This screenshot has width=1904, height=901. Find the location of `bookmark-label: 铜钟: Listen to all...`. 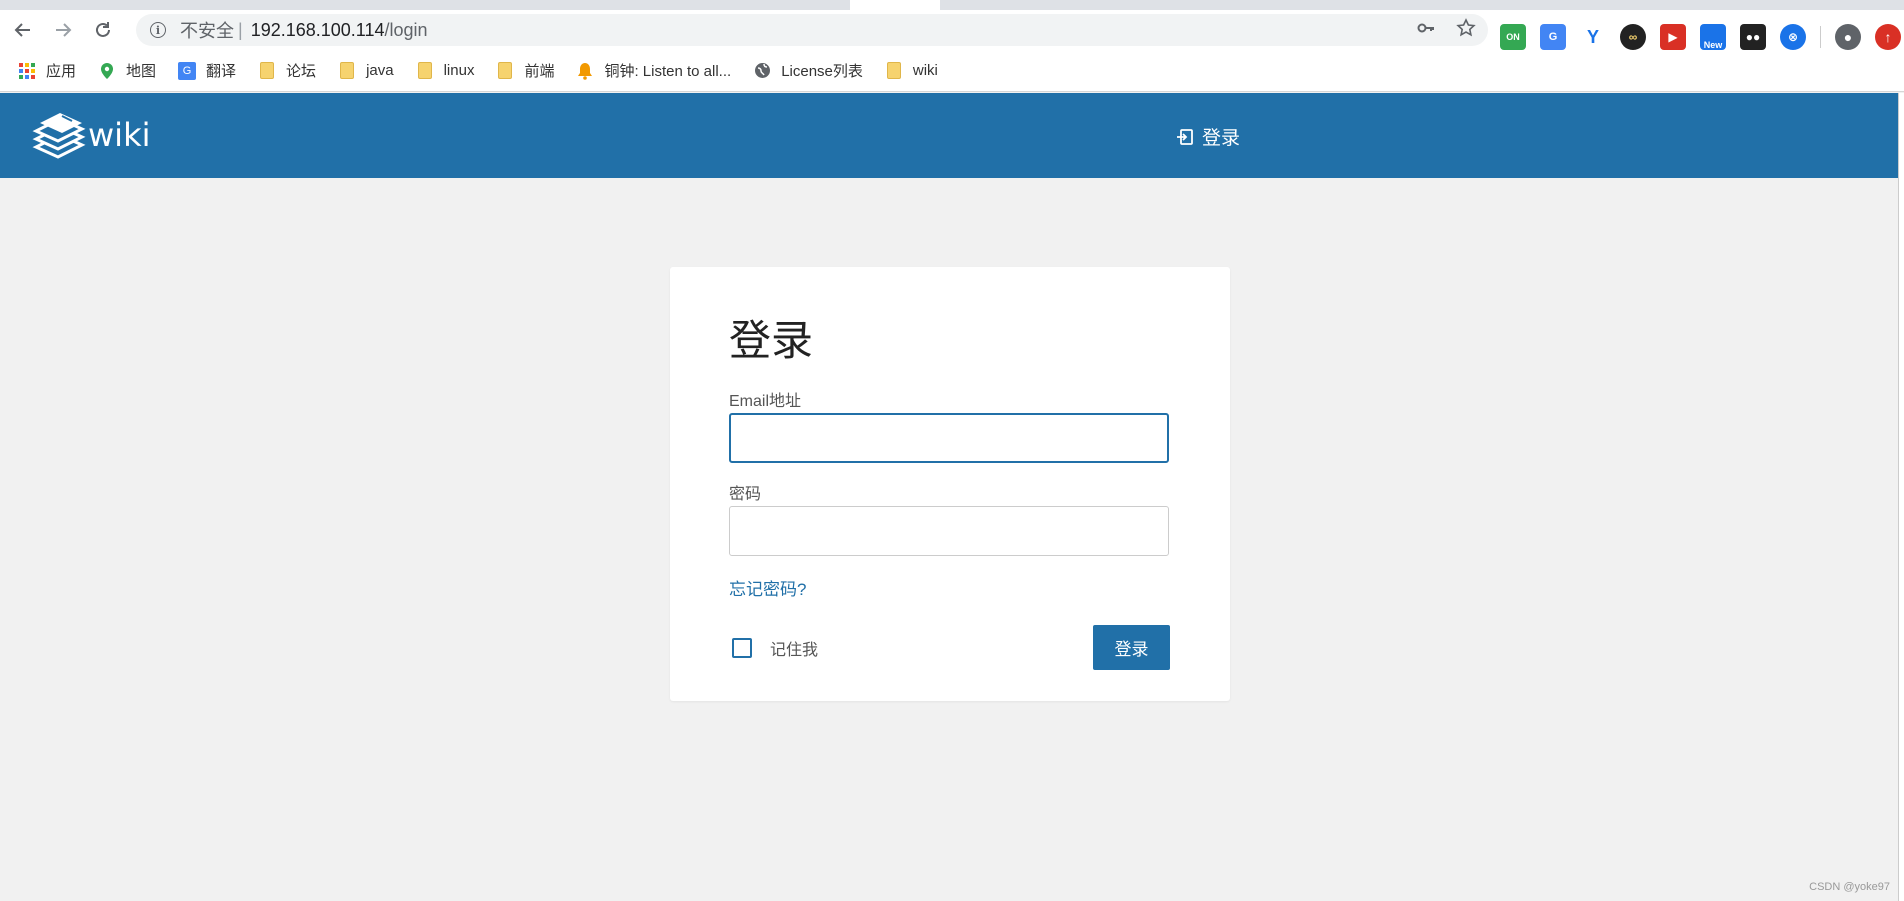

bookmark-label: 铜钟: Listen to all... is located at coordinates (668, 71).